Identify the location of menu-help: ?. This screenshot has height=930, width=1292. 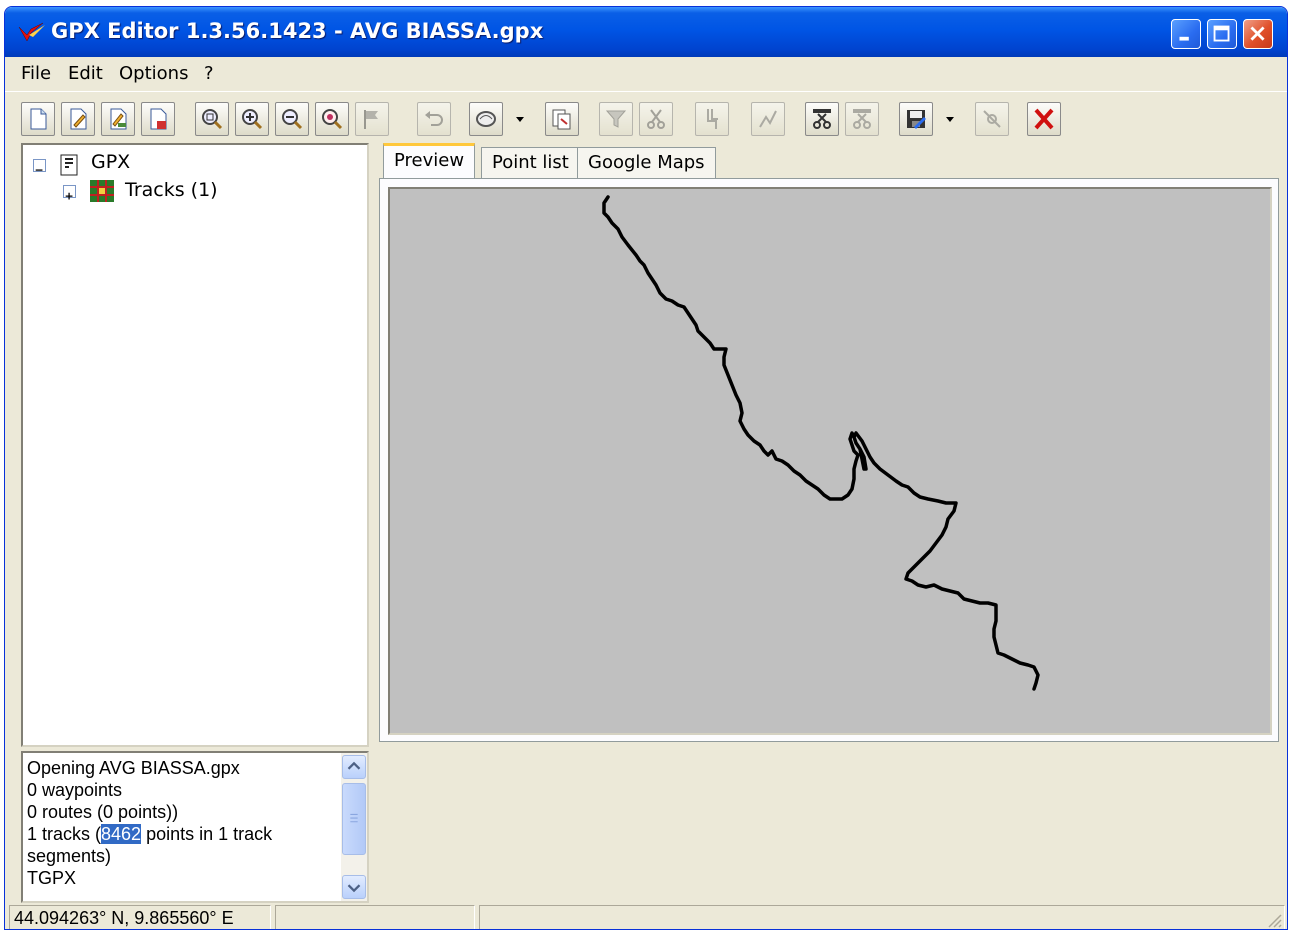
(209, 73).